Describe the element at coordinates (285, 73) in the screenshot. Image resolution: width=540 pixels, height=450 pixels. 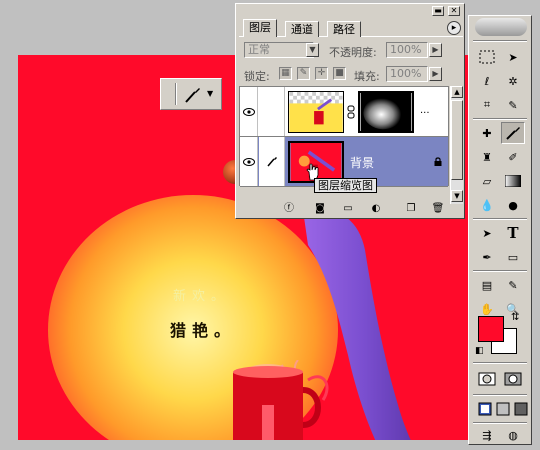
I see `lock-transparent-checkbox: ▦` at that location.